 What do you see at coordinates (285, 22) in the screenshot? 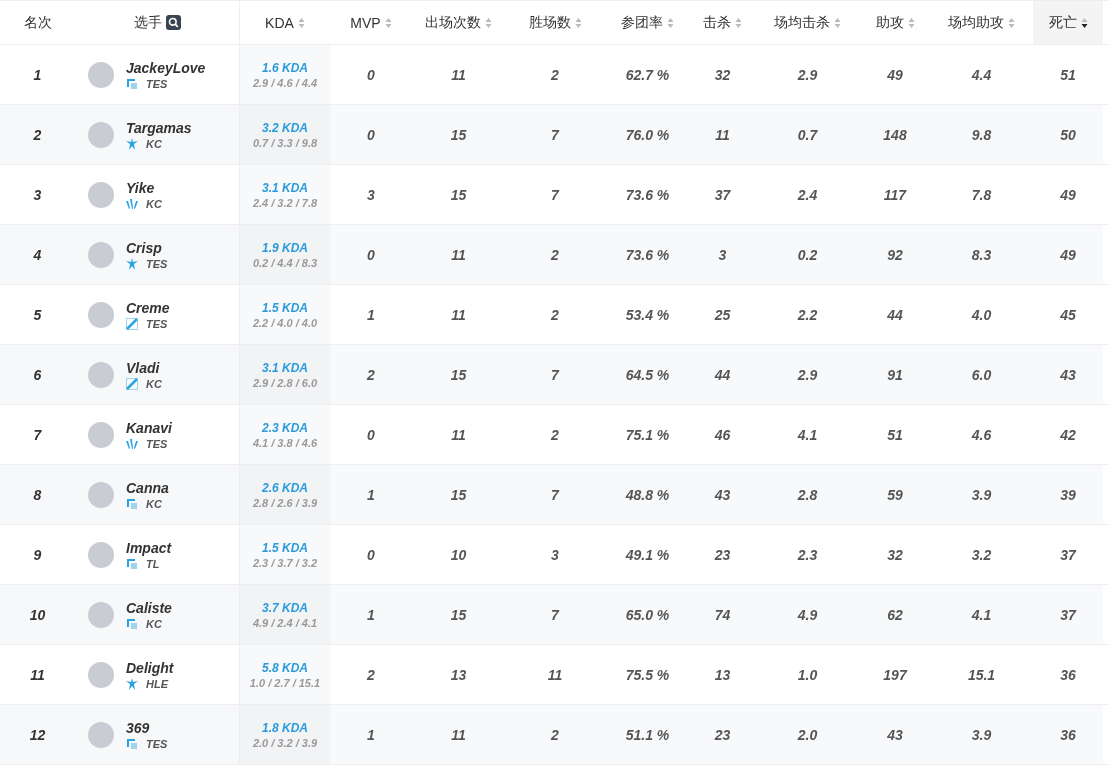
I see `column-header: KDA` at bounding box center [285, 22].